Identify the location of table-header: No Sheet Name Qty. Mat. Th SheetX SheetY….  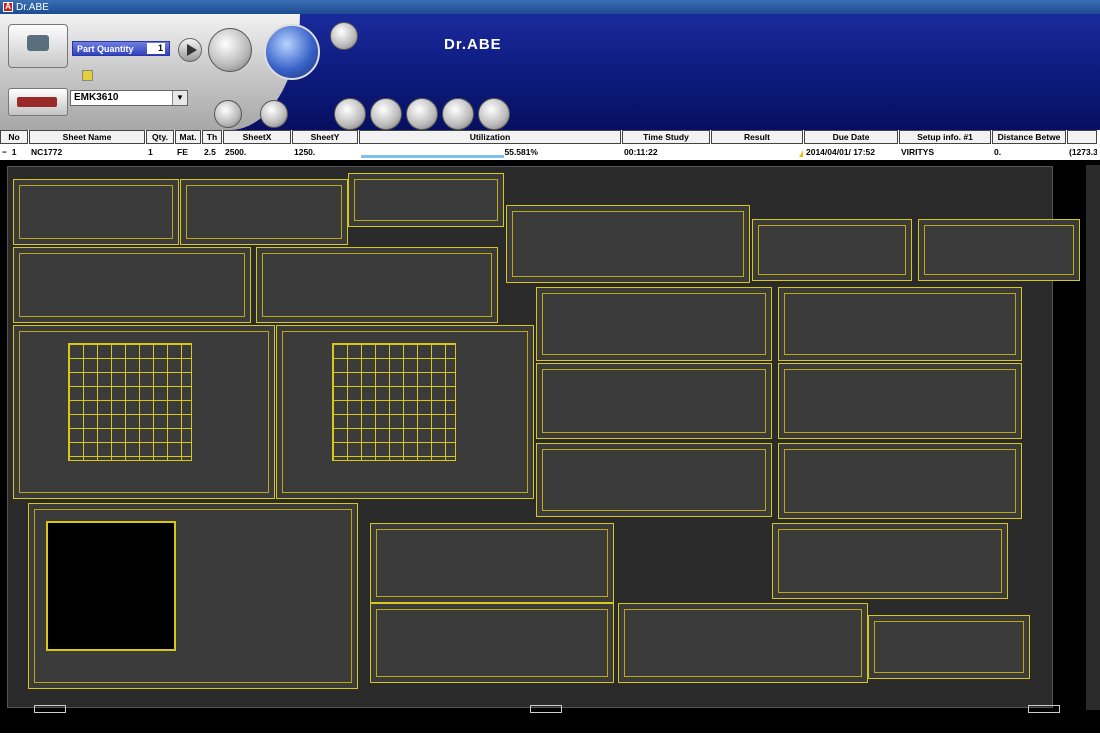
(550, 137).